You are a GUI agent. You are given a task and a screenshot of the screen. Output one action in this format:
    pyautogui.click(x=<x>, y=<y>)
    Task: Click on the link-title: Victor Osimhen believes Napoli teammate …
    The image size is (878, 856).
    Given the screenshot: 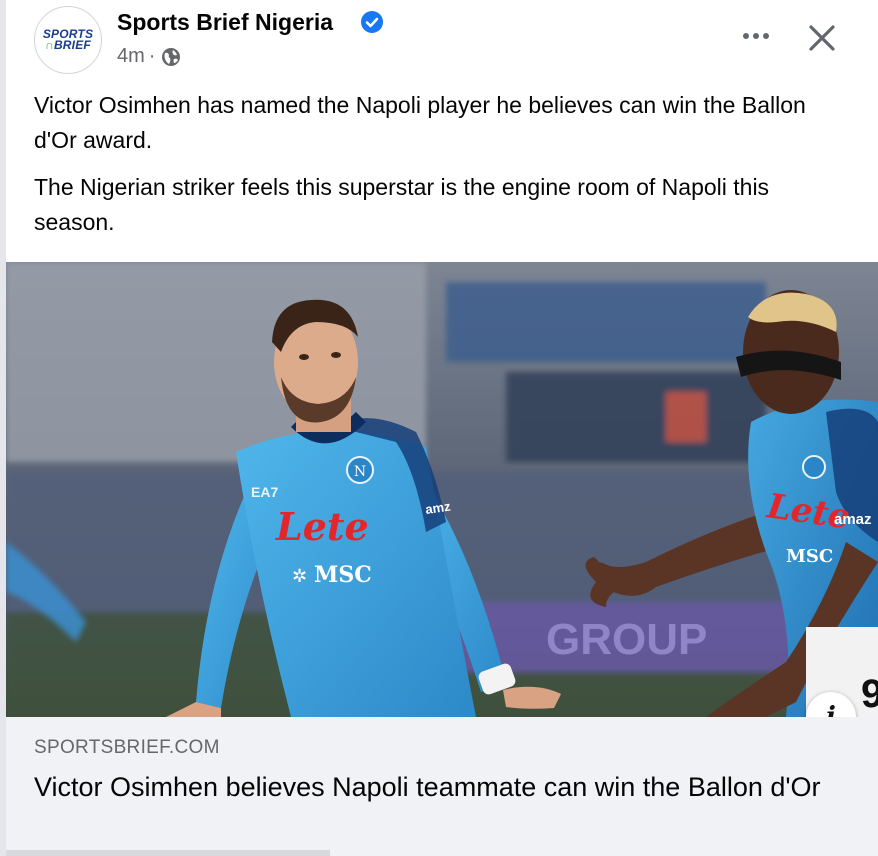 What is the action you would take?
    pyautogui.click(x=439, y=787)
    